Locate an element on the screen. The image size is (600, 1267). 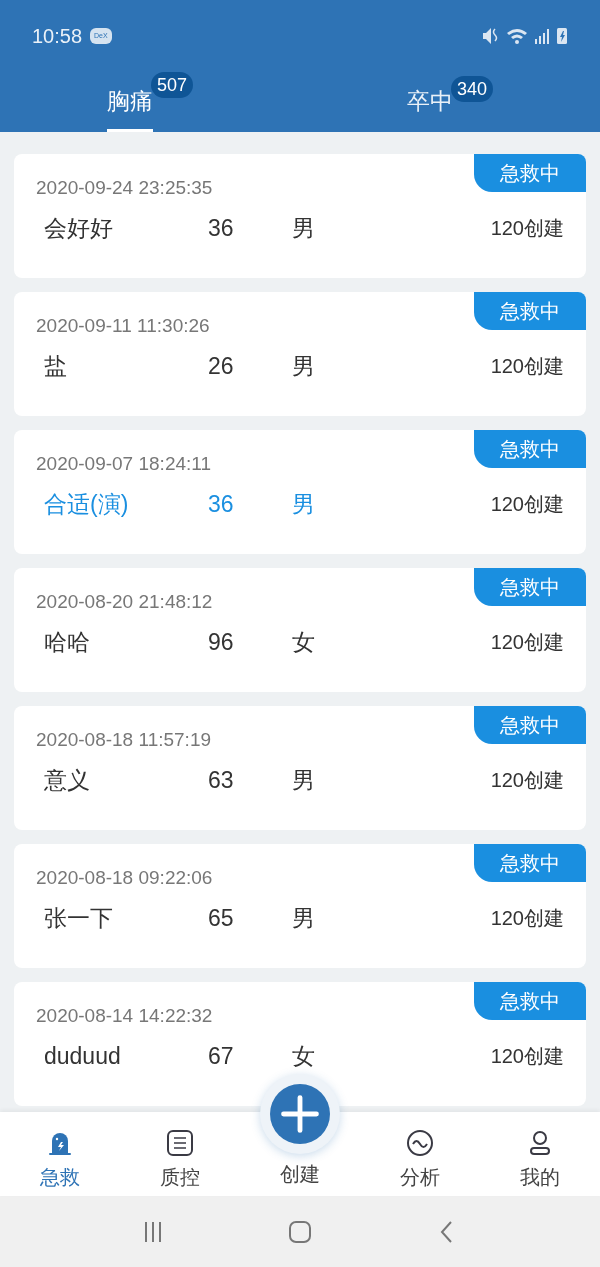
patient-name: 意义 is located at coordinates (67, 780).